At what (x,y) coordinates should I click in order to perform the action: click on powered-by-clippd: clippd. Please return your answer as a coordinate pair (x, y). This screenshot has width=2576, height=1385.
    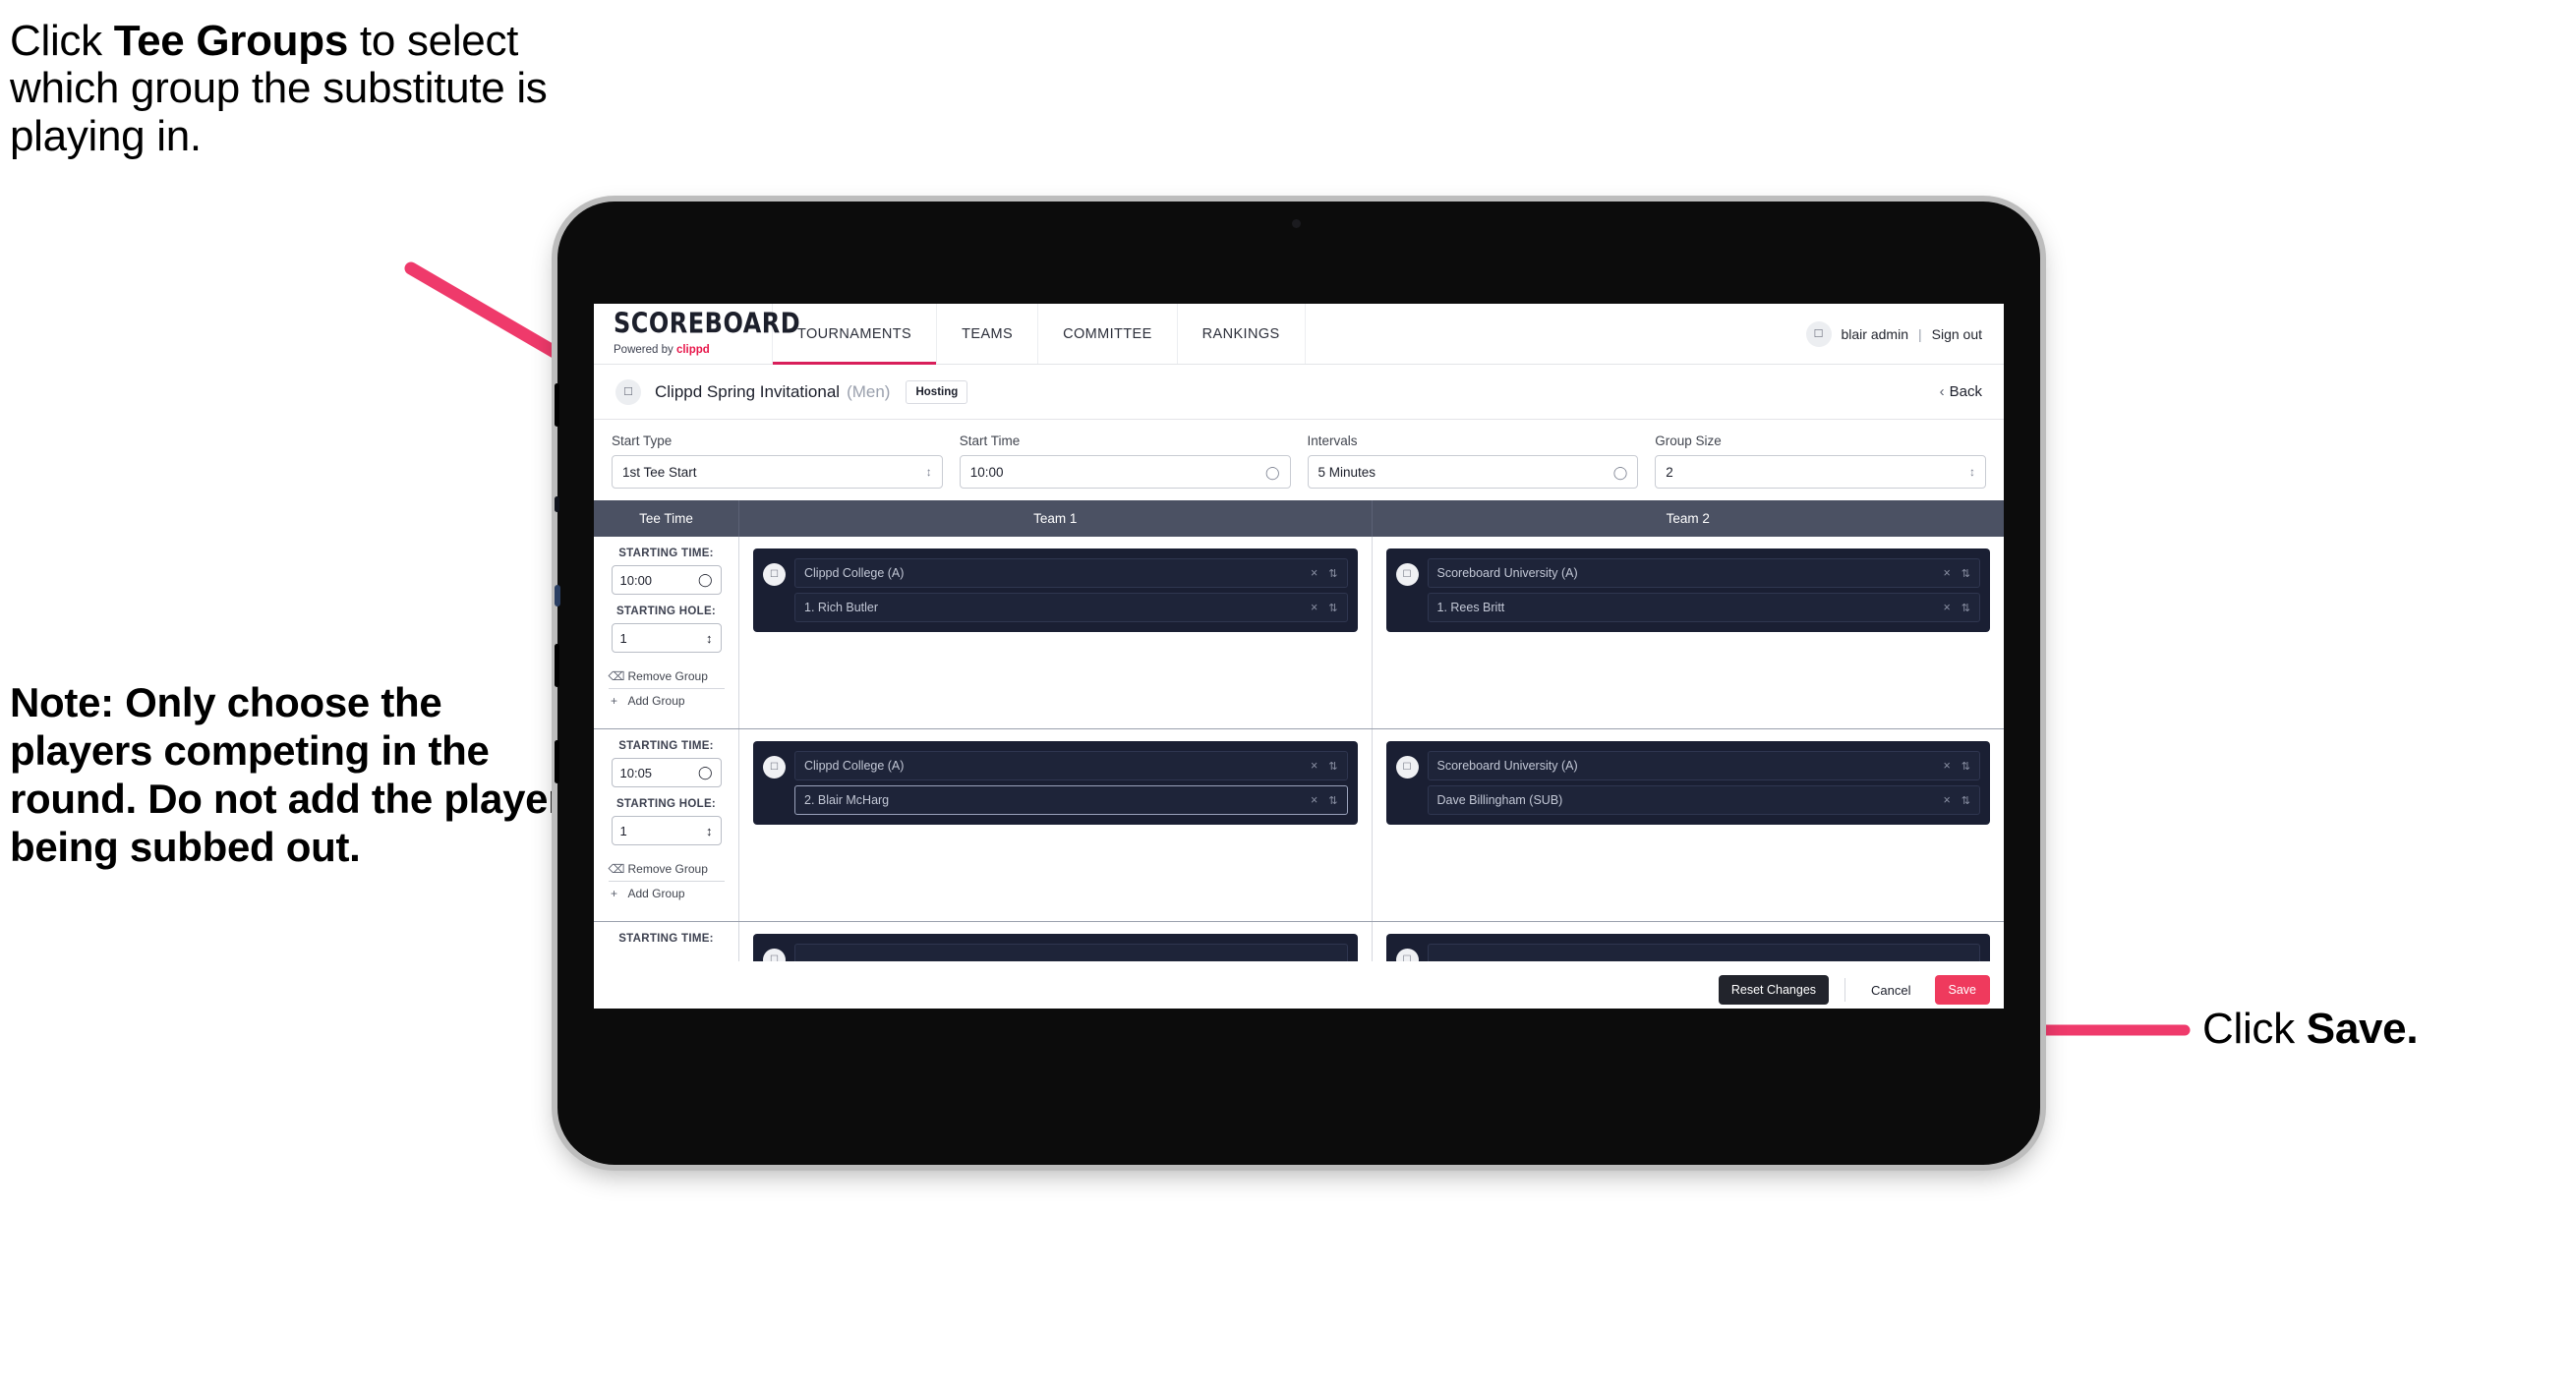
    Looking at the image, I should click on (692, 350).